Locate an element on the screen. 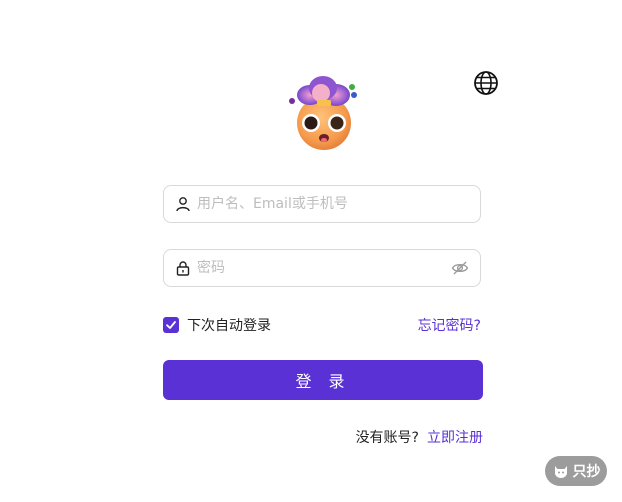 The width and height of the screenshot is (622, 502). lock-icon is located at coordinates (183, 268).